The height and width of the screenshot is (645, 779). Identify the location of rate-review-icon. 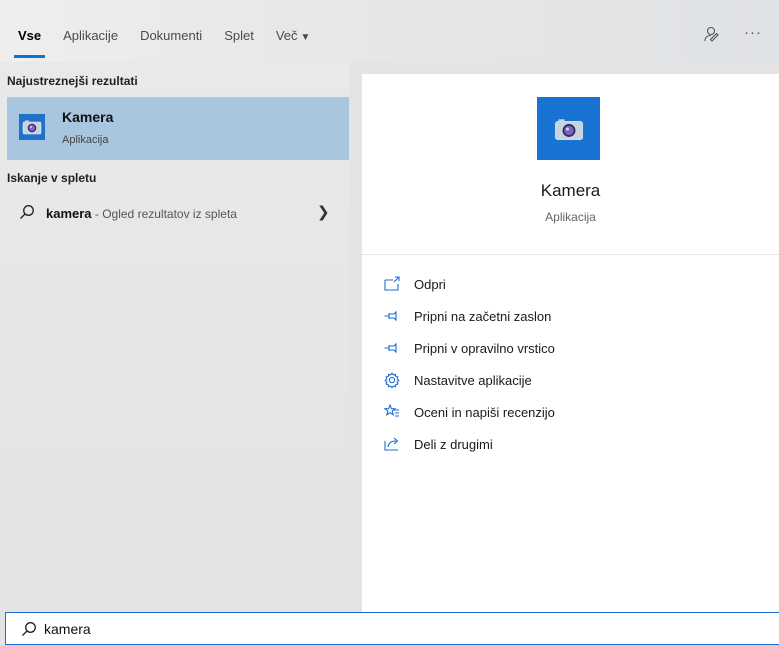
(391, 410).